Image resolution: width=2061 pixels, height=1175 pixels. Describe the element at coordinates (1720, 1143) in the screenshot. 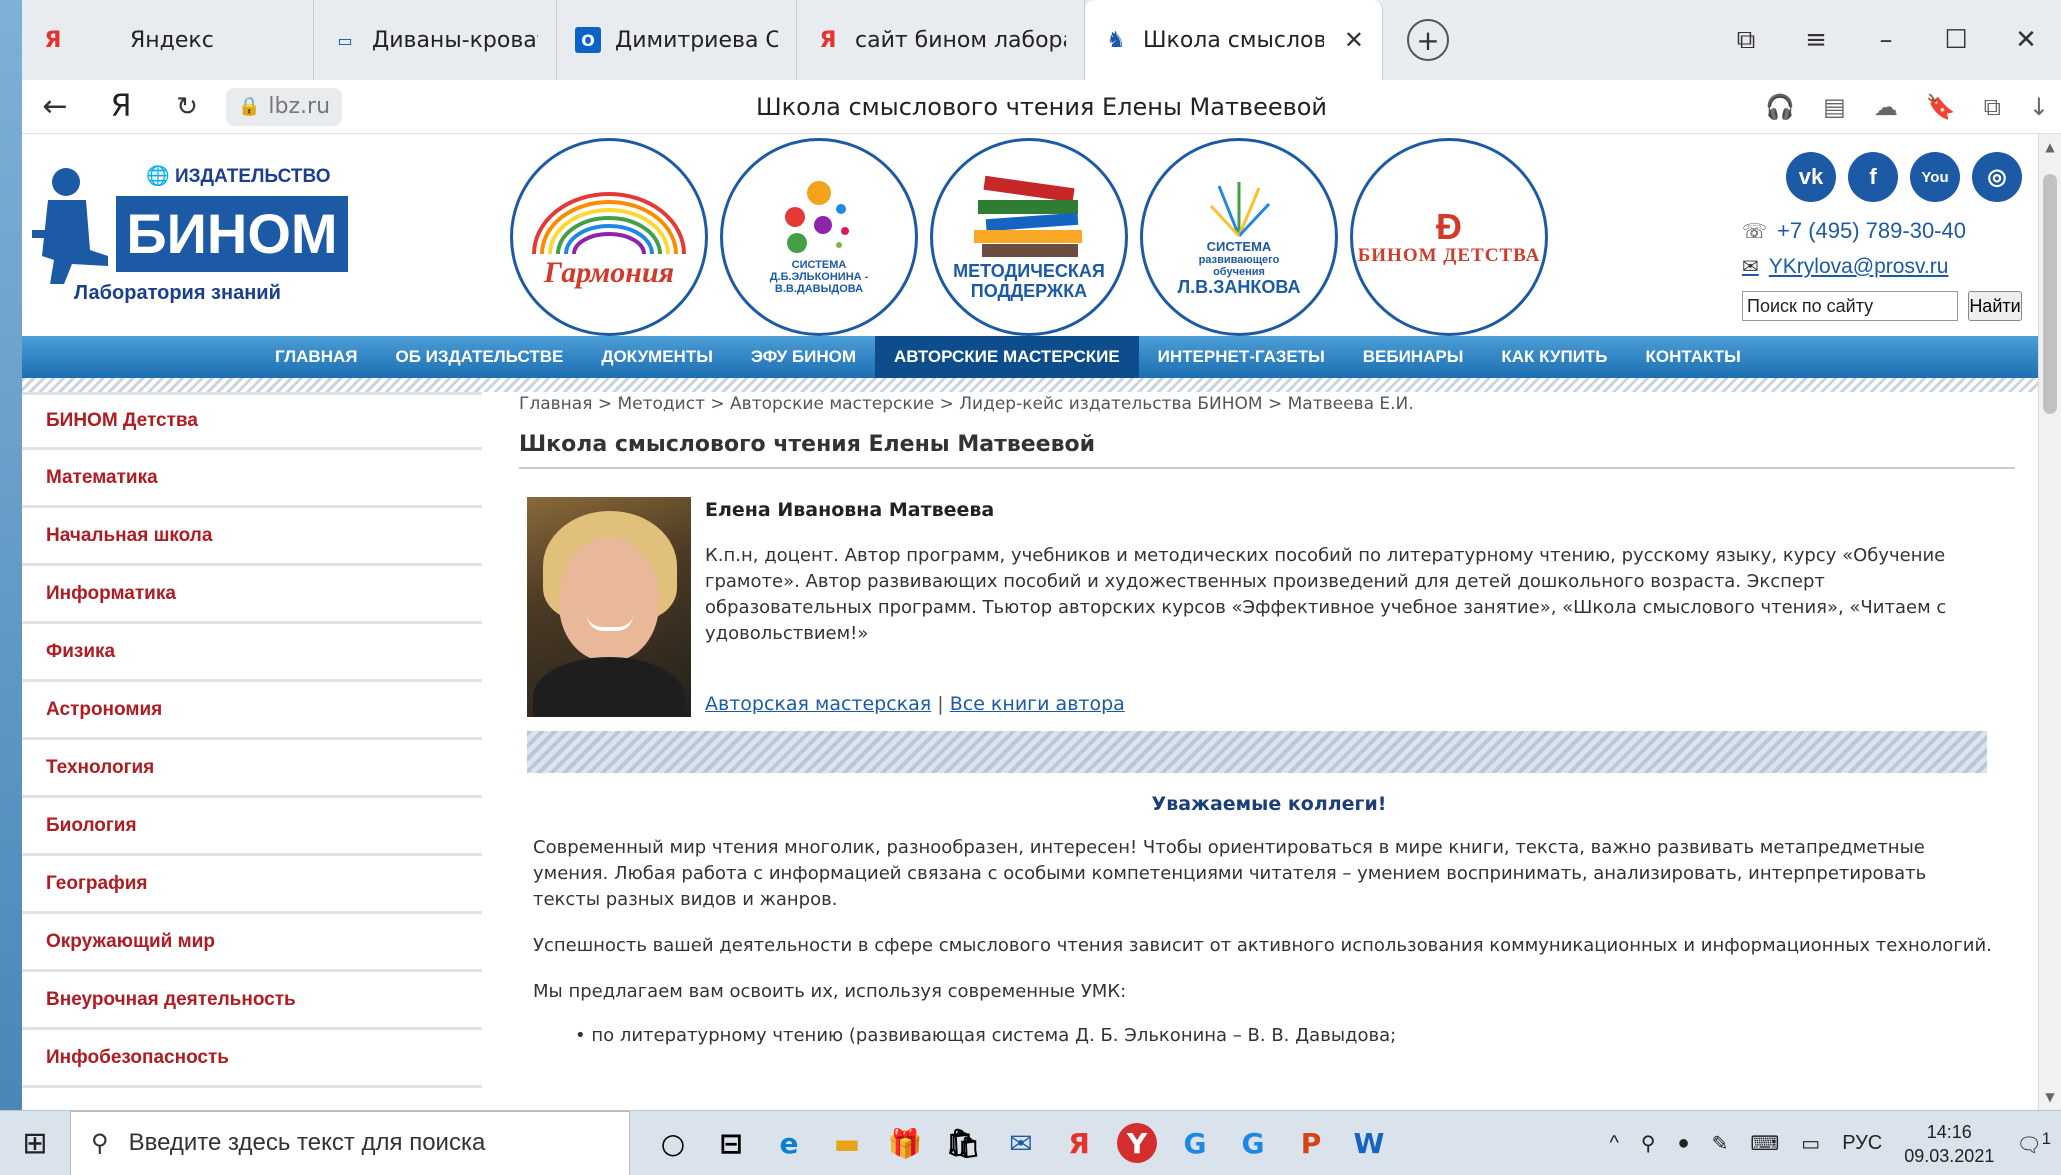

I see `pen-icon: ✎` at that location.